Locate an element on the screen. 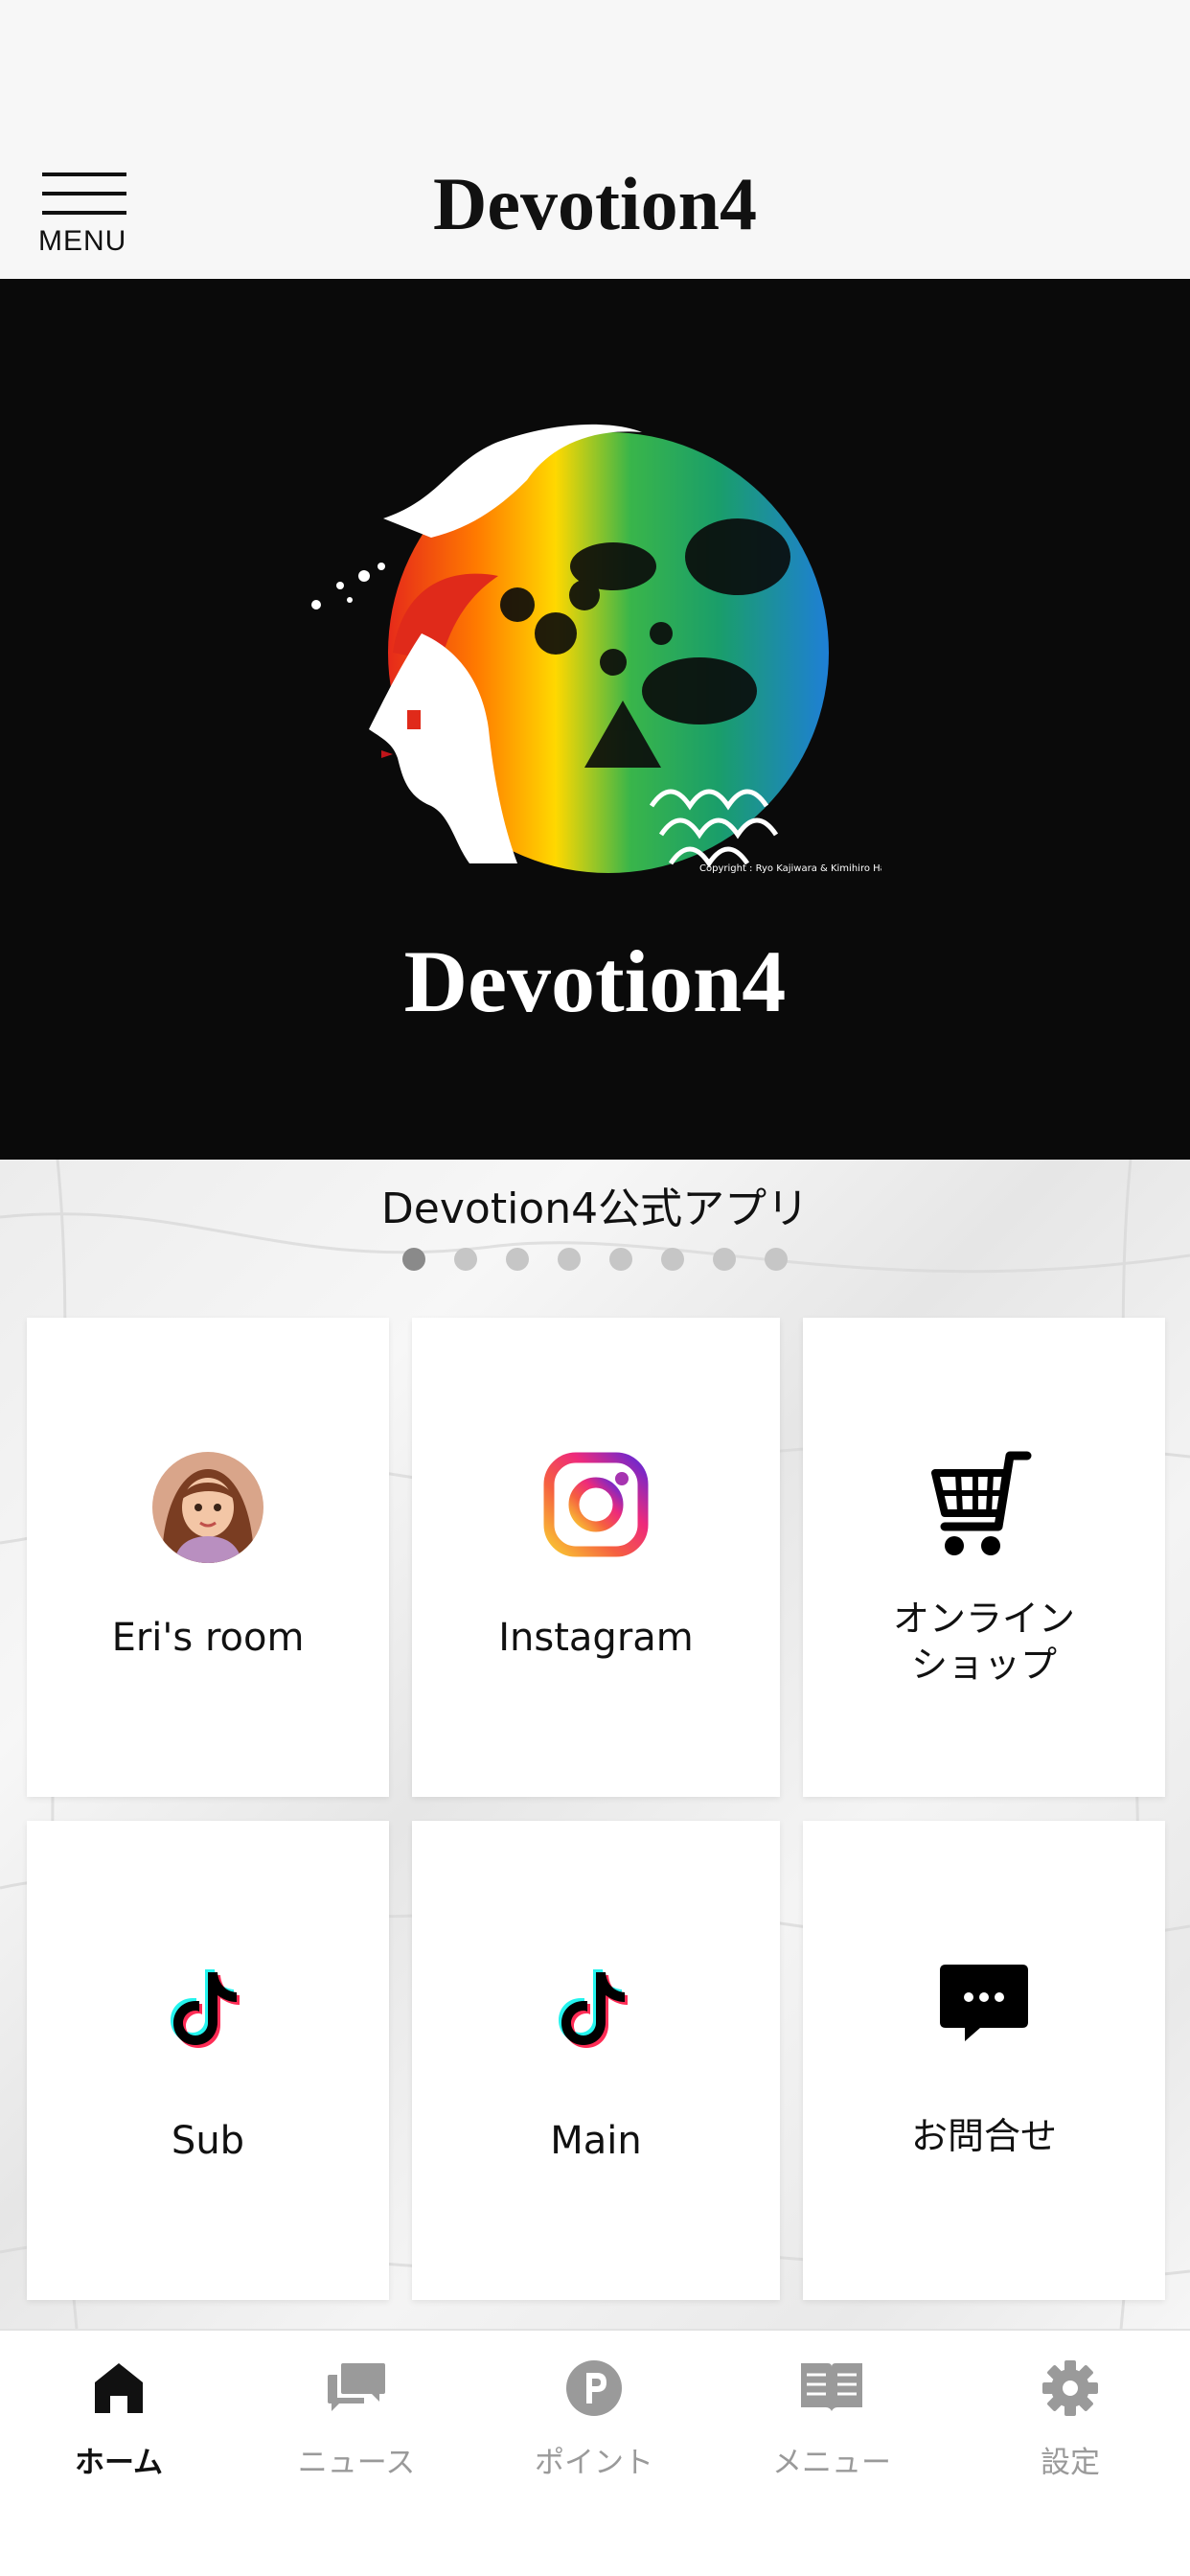 Image resolution: width=1190 pixels, height=2576 pixels. tile-label: お問合せ is located at coordinates (984, 2136).